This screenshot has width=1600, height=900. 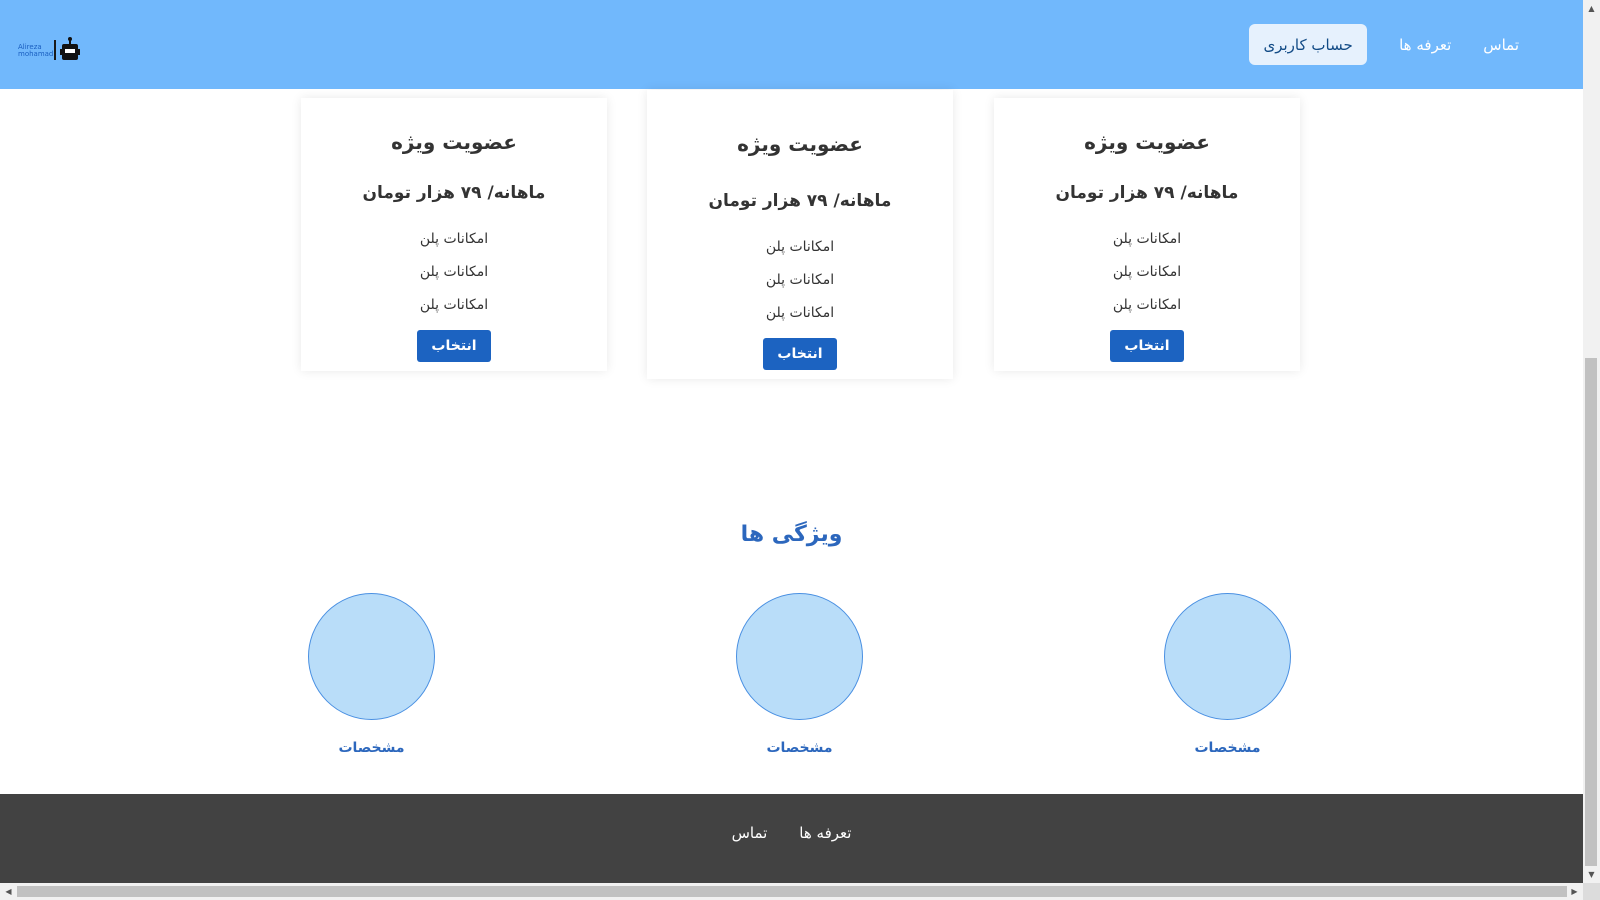 What do you see at coordinates (1591, 8) in the screenshot?
I see `scroll-up-arrow-icon: ▲` at bounding box center [1591, 8].